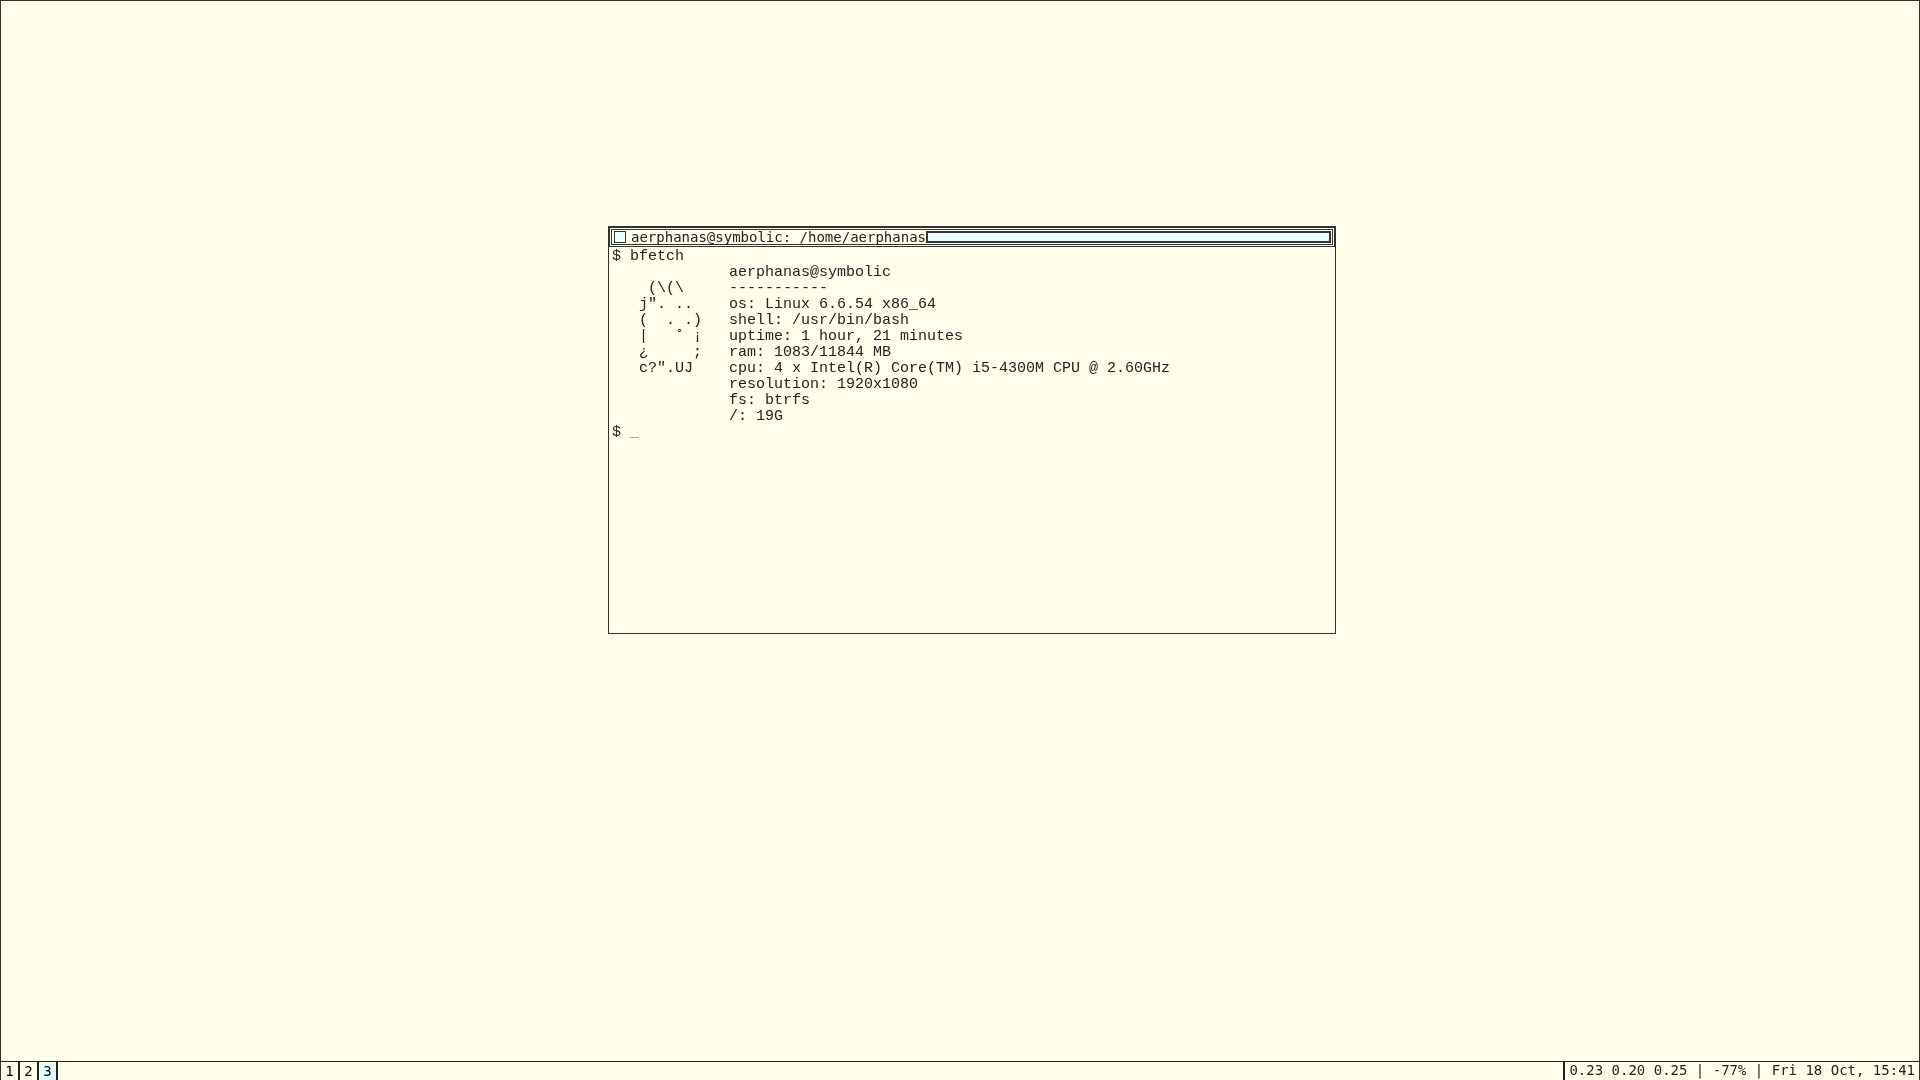  Describe the element at coordinates (670, 321) in the screenshot. I see `ascii-art-line: ( . .)` at that location.